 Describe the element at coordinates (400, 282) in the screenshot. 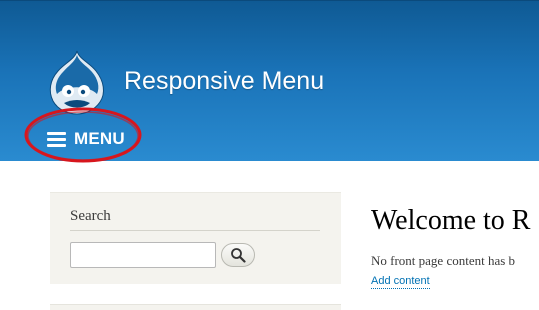

I see `add-content-link: Add content` at that location.